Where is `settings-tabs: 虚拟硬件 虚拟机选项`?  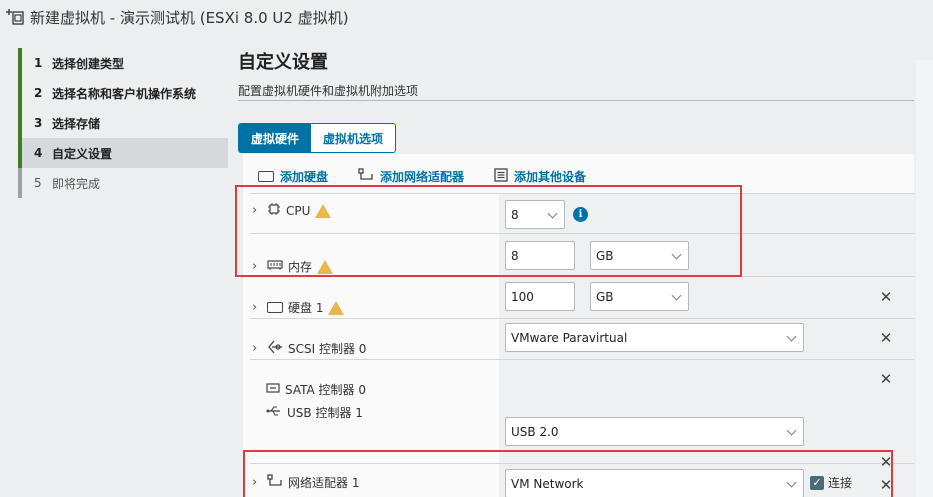 settings-tabs: 虚拟硬件 虚拟机选项 is located at coordinates (317, 138).